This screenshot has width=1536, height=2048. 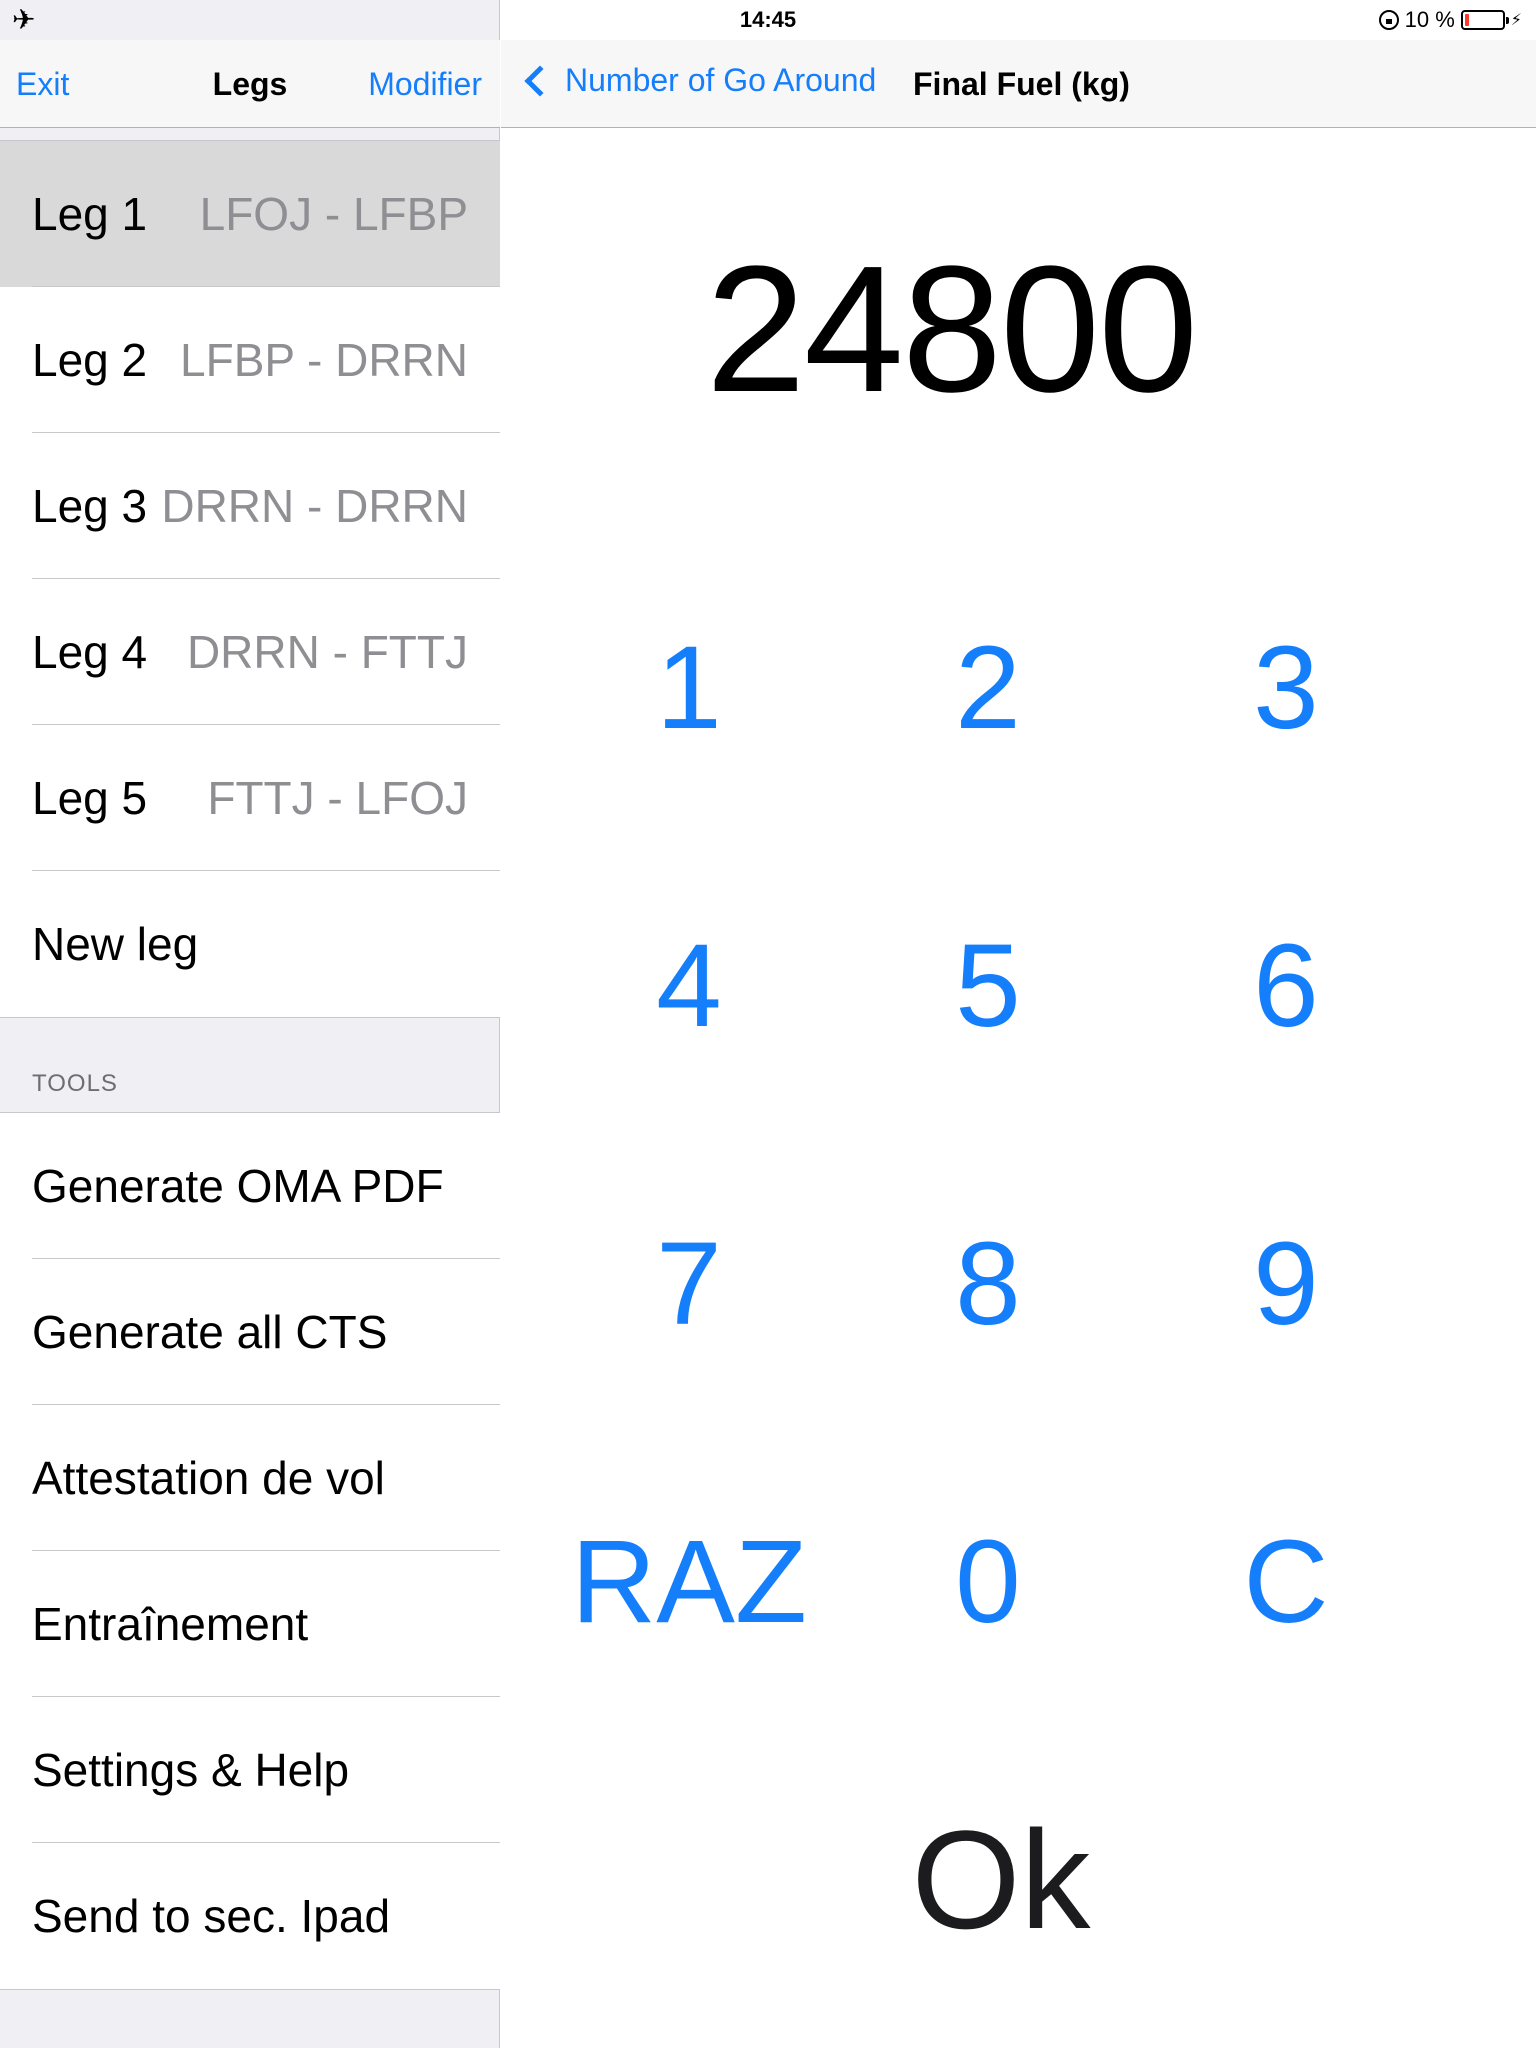 I want to click on key-5: 5, so click(x=988, y=986).